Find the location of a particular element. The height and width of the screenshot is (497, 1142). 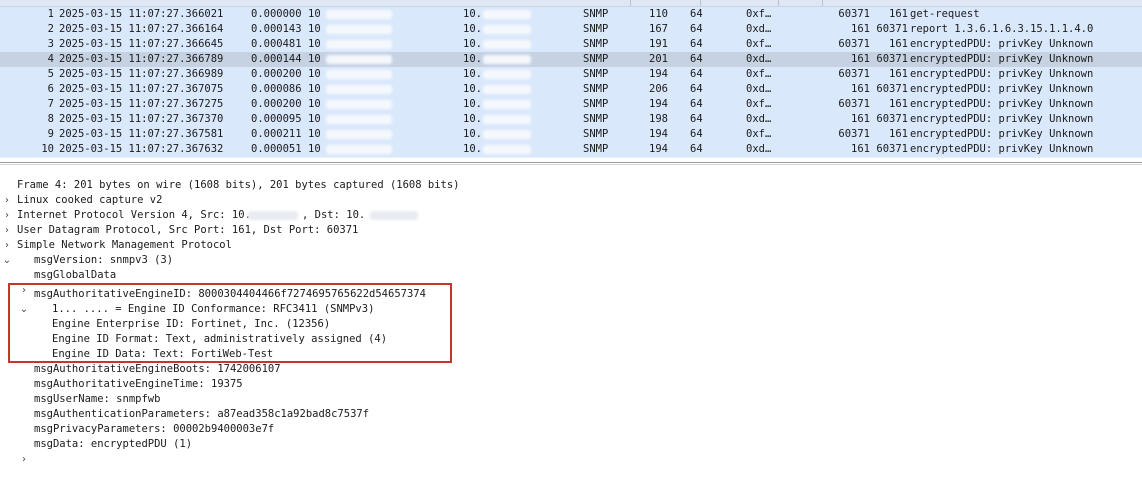

packet-cell-length: 191 is located at coordinates (658, 44).